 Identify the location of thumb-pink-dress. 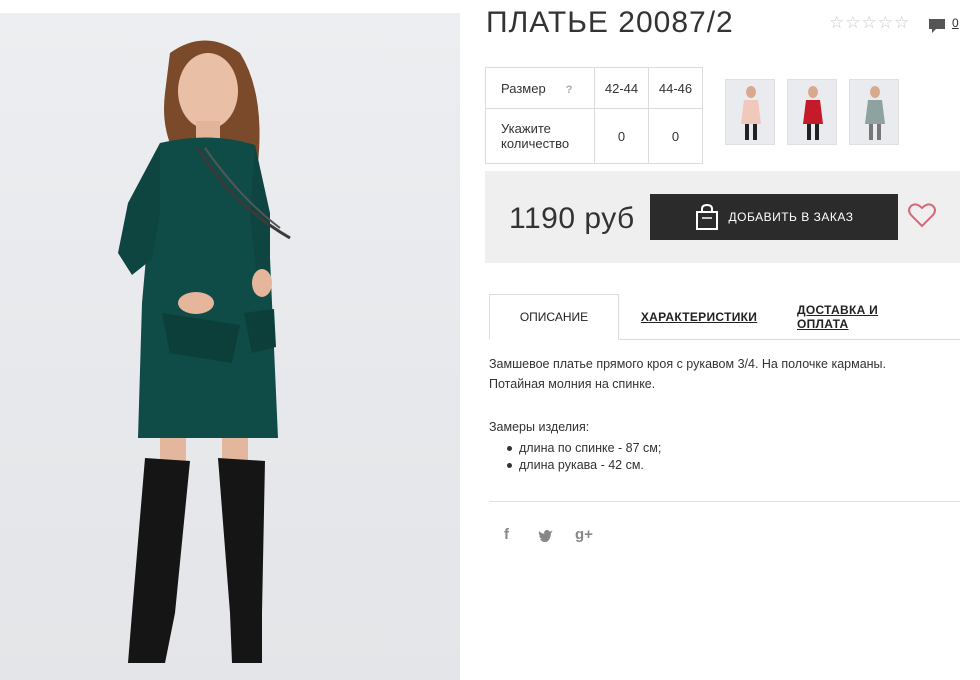
(750, 112).